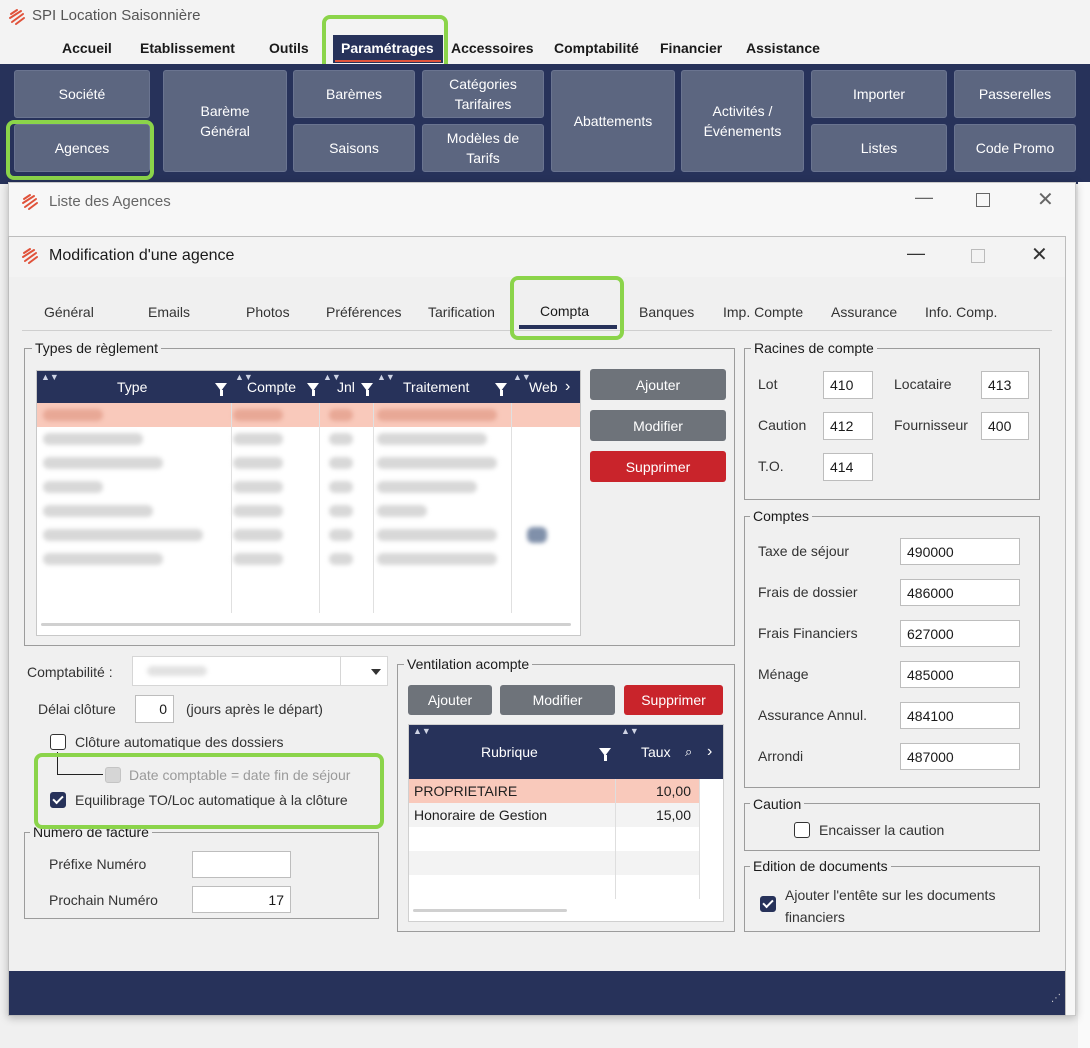 The height and width of the screenshot is (1048, 1090). I want to click on col-traitement-header: Traitement, so click(436, 387).